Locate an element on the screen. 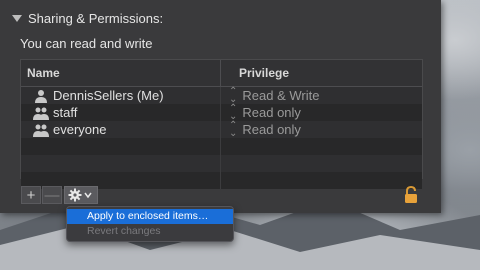  table-header: Name Privilege is located at coordinates (221, 73).